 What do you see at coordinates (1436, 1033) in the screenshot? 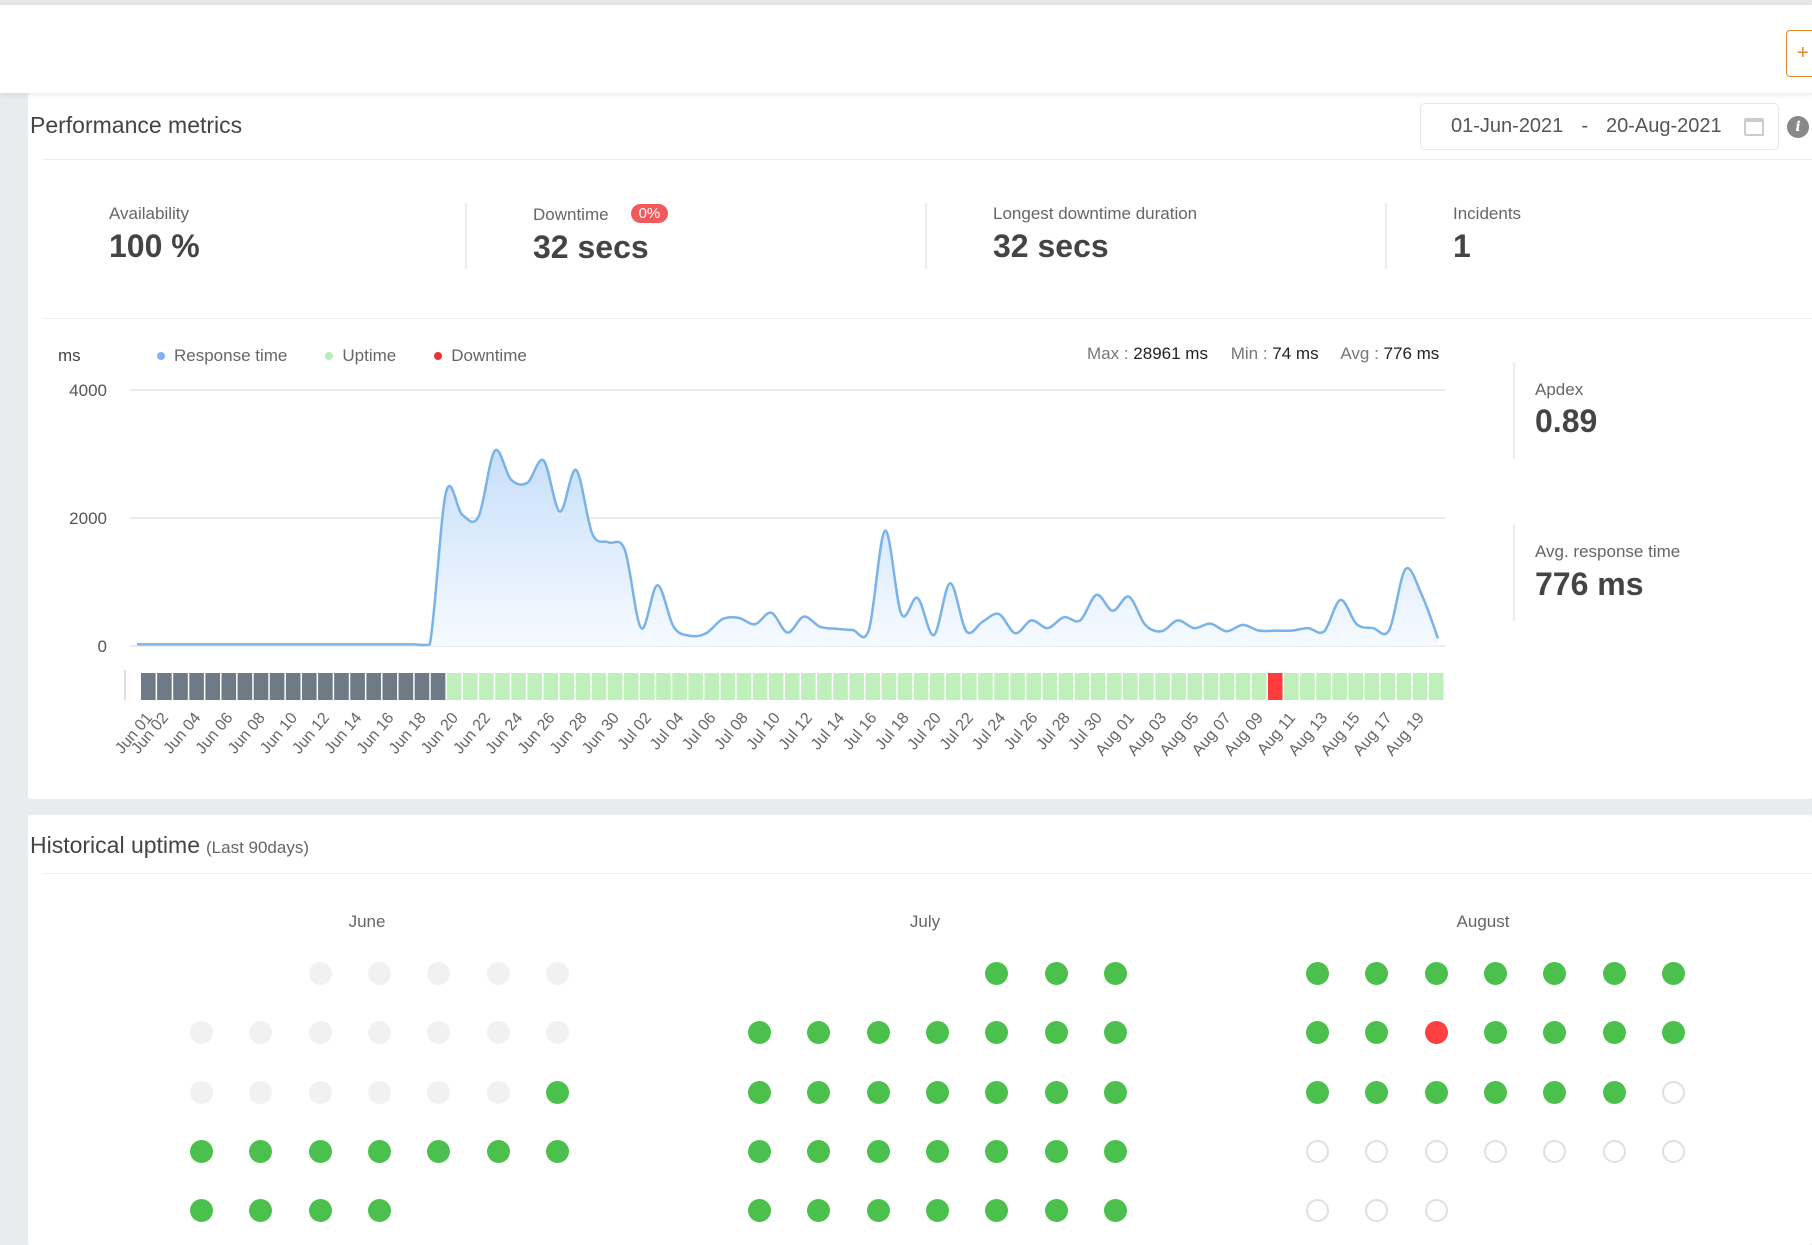
I see `day-dot-down` at bounding box center [1436, 1033].